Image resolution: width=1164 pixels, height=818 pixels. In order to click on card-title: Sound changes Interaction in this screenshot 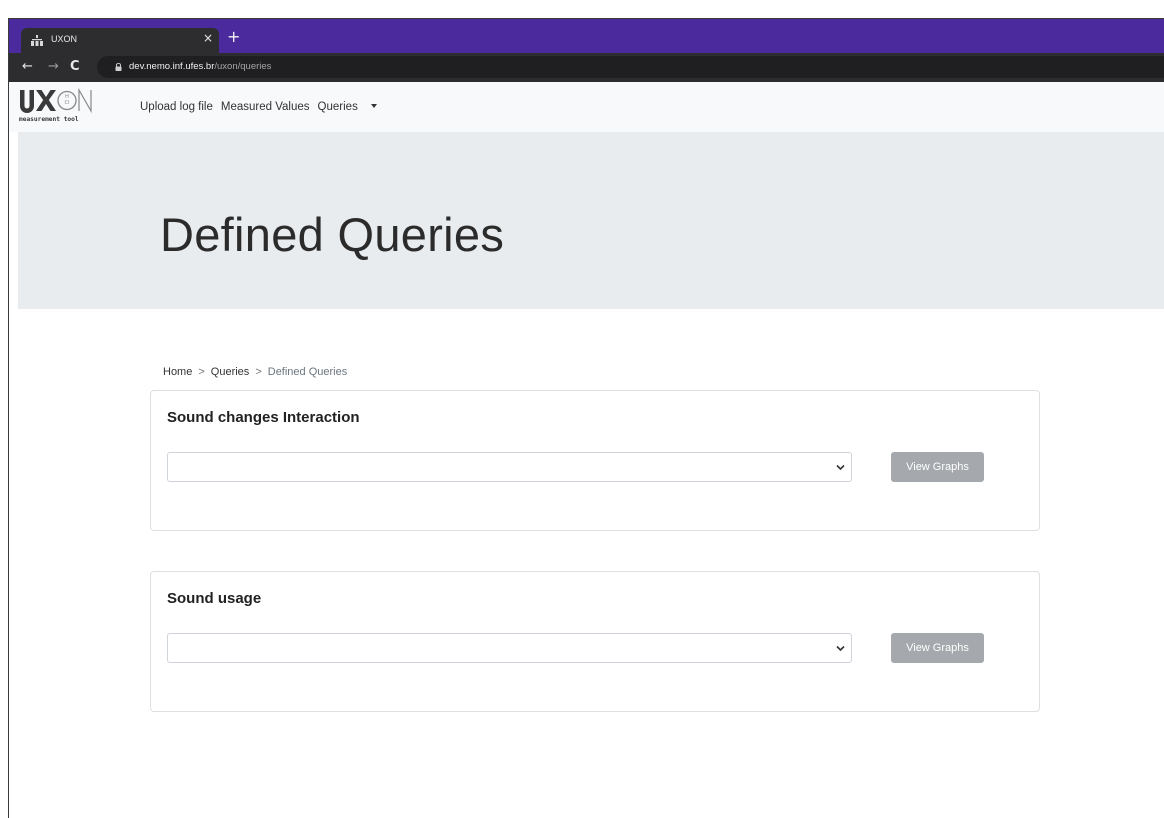, I will do `click(263, 417)`.